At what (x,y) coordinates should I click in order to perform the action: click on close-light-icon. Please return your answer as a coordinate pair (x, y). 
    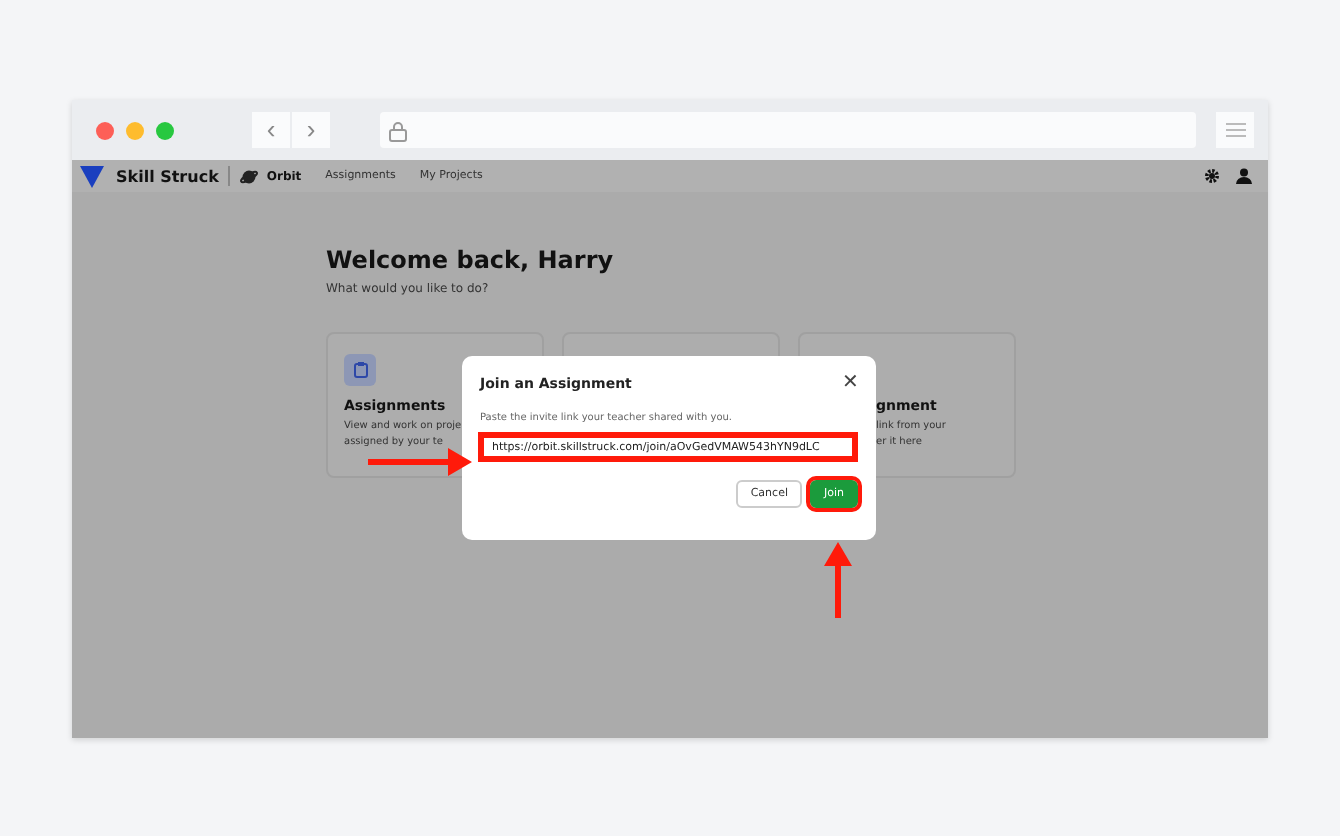
    Looking at the image, I should click on (105, 130).